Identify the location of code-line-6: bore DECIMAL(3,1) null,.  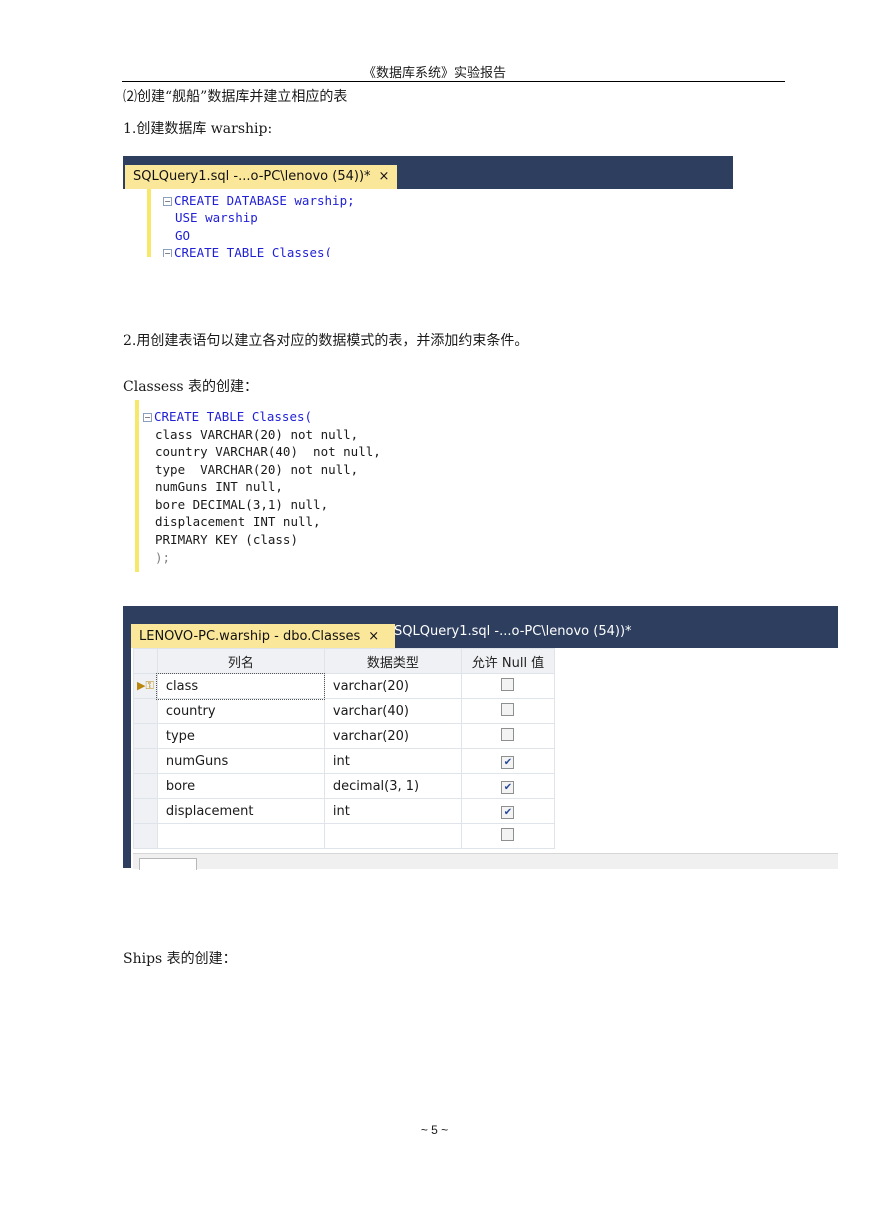
(242, 504).